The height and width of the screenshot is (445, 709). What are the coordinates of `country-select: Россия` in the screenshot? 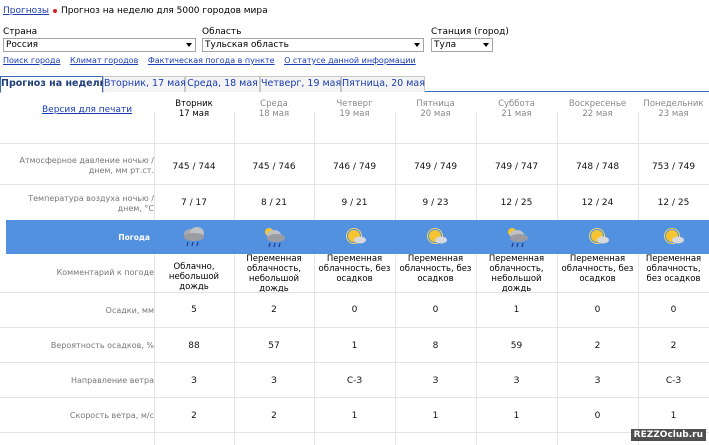 It's located at (99, 45).